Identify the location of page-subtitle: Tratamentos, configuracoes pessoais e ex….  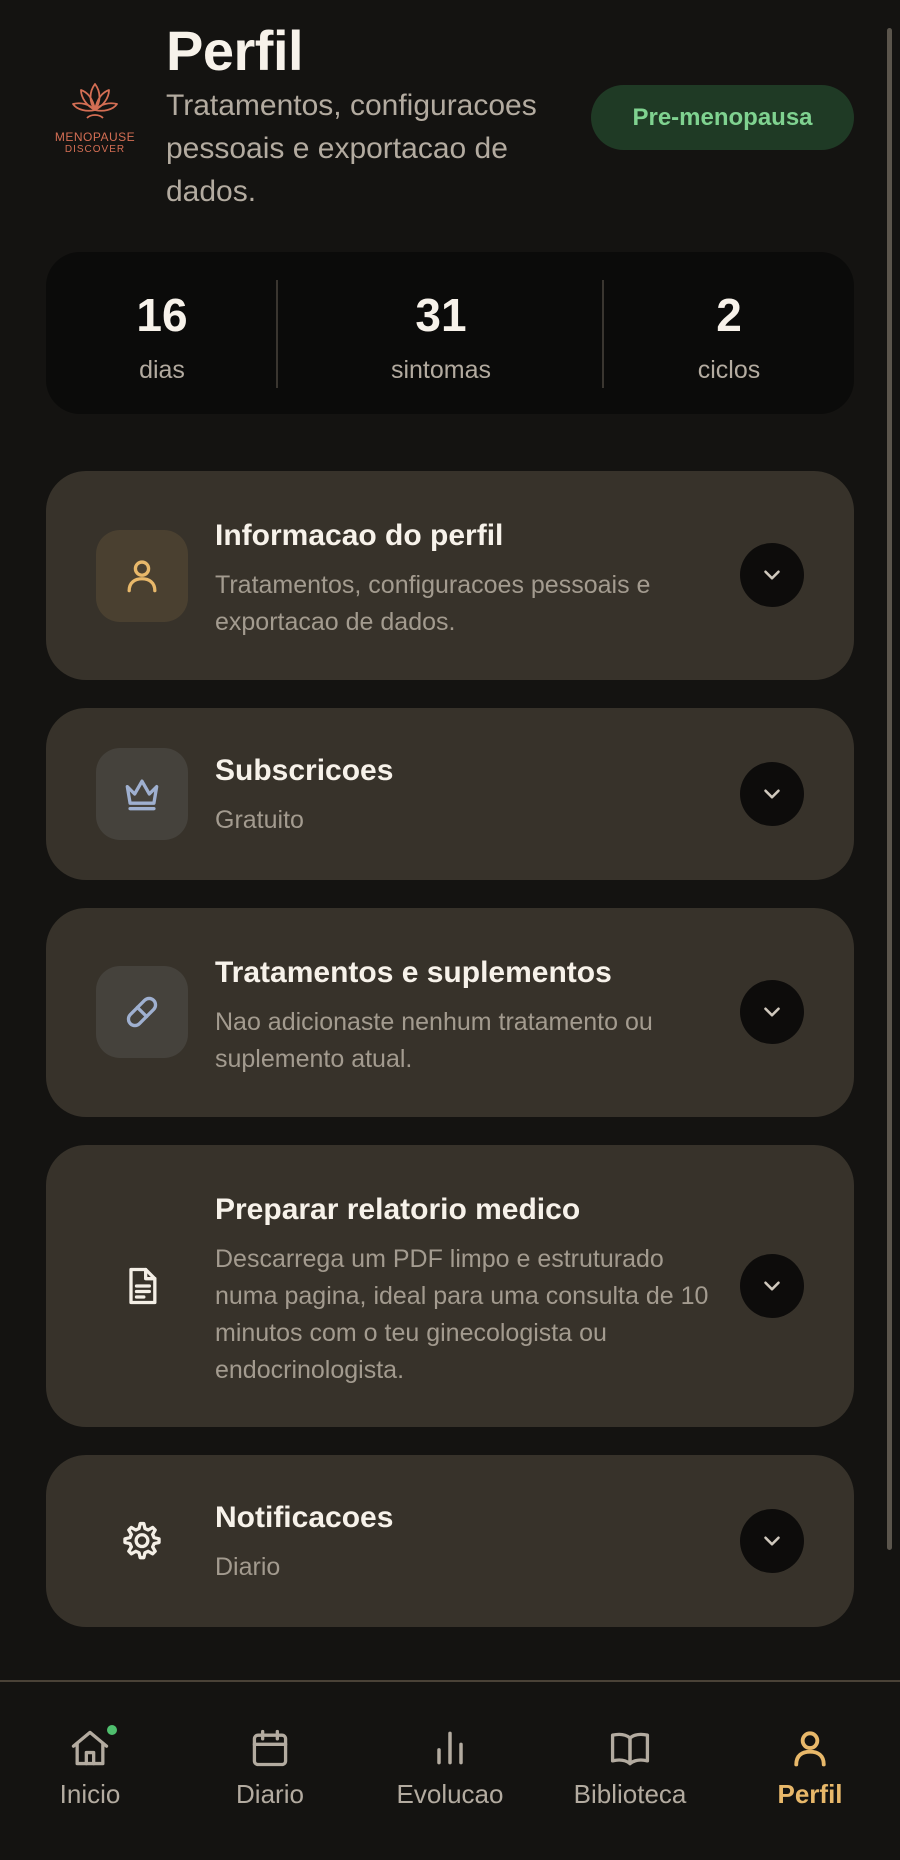
(351, 148).